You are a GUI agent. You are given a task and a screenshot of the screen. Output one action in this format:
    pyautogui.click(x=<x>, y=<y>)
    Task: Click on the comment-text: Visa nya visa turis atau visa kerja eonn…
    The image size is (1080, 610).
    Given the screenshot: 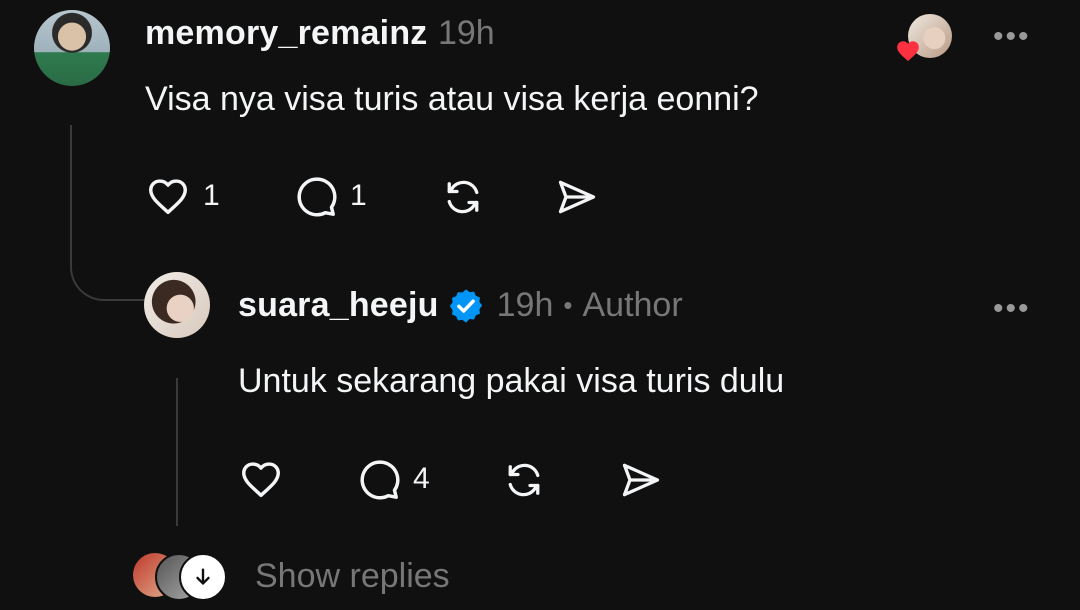 What is the action you would take?
    pyautogui.click(x=452, y=99)
    